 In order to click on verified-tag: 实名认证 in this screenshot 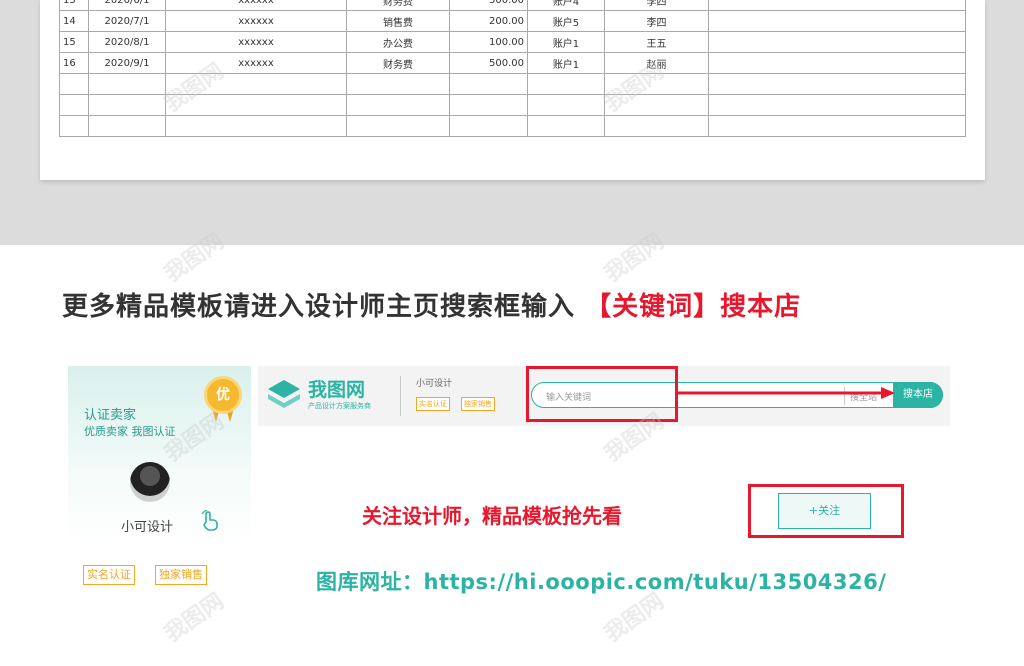, I will do `click(109, 575)`.